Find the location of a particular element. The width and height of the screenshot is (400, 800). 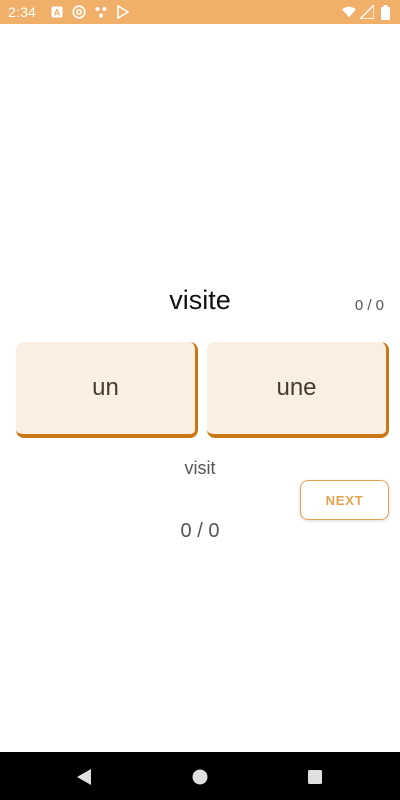

next-button: NEXT is located at coordinates (344, 500).